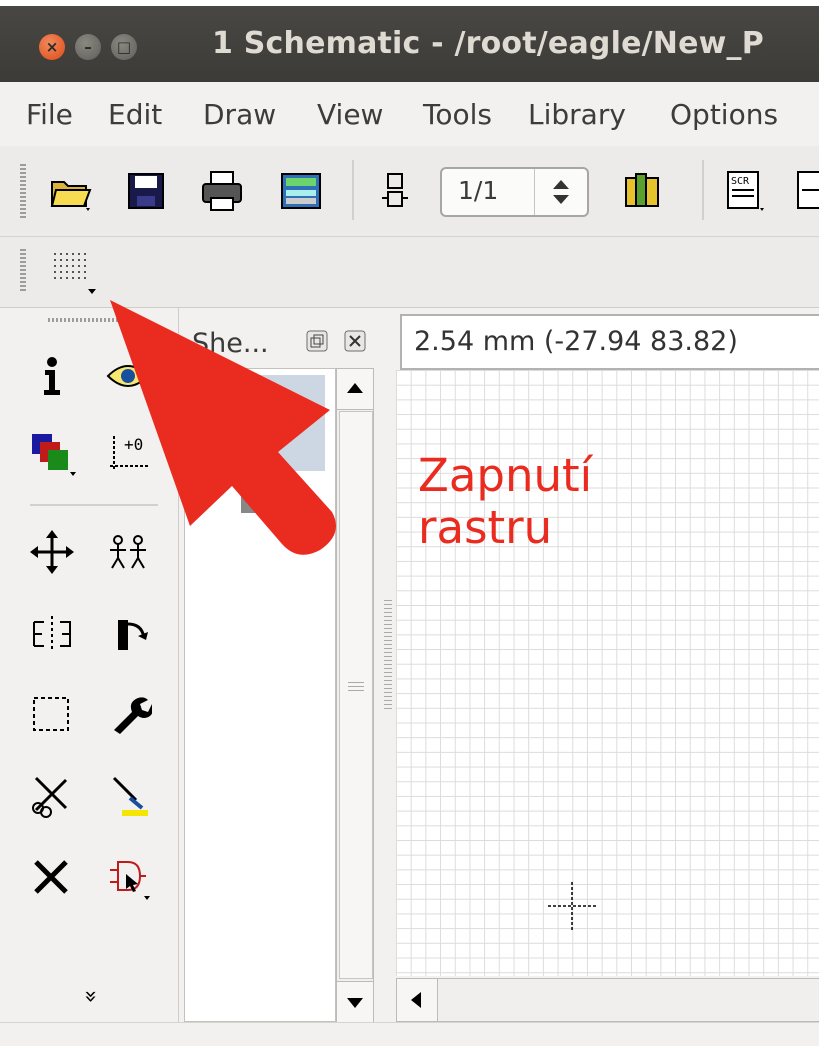  I want to click on svg-text: +0, so click(133, 444).